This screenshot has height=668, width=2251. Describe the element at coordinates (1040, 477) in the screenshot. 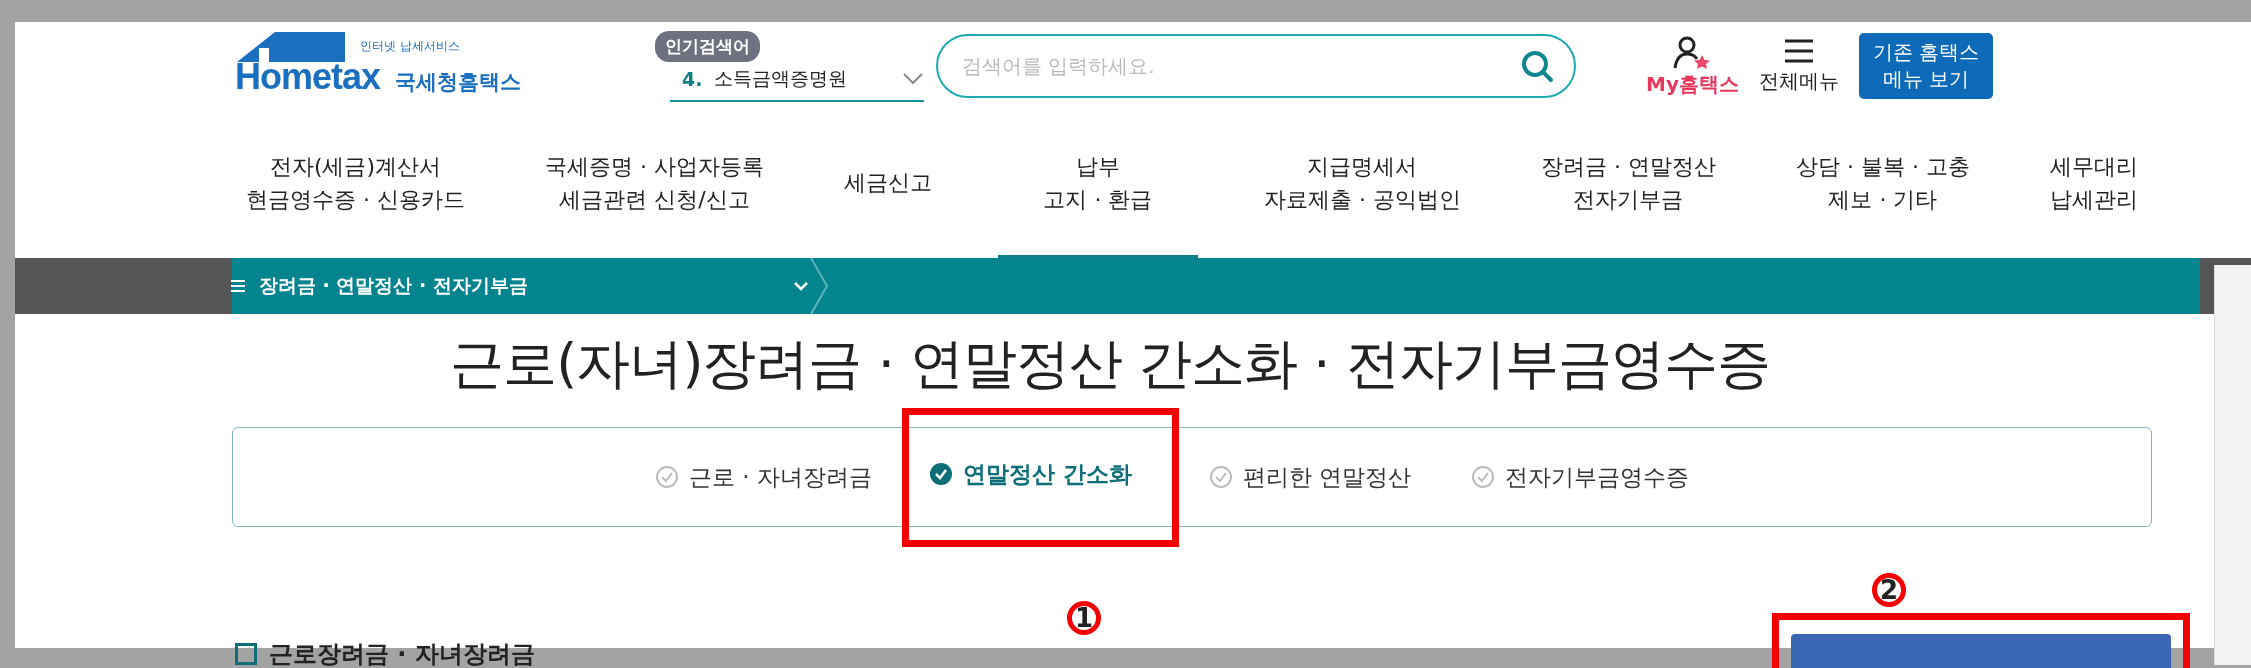

I see `tab: 연말정산 간소화` at that location.